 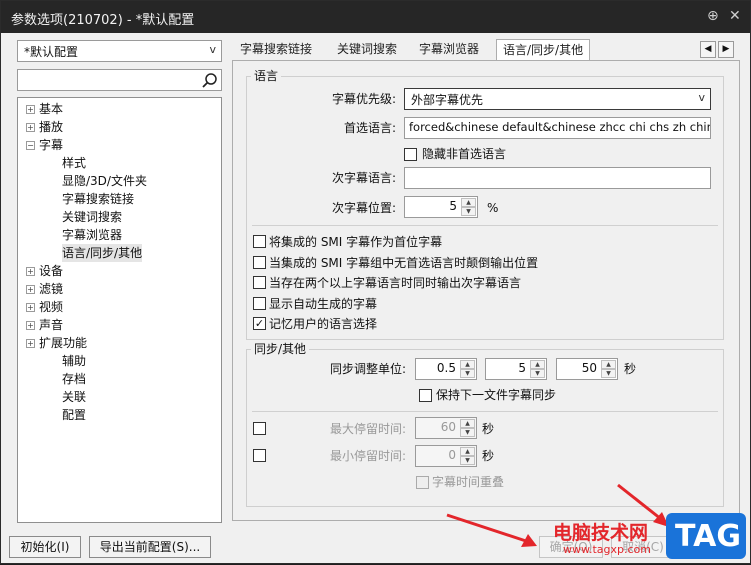 What do you see at coordinates (557, 515) in the screenshot?
I see `annotation-arrows` at bounding box center [557, 515].